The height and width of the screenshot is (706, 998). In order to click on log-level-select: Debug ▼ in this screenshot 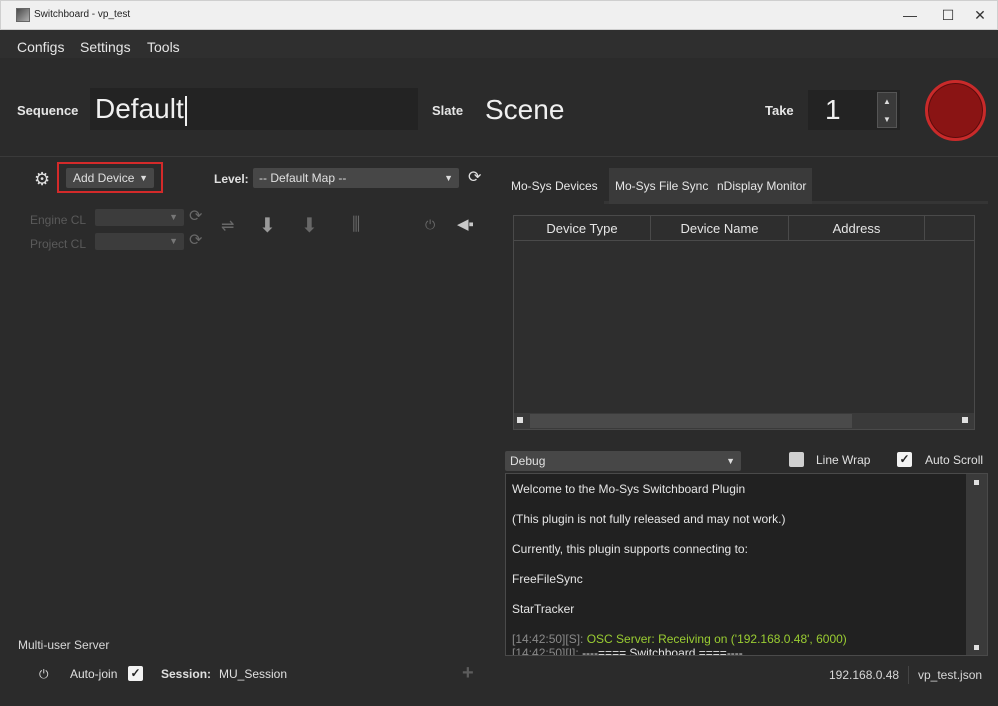, I will do `click(623, 461)`.